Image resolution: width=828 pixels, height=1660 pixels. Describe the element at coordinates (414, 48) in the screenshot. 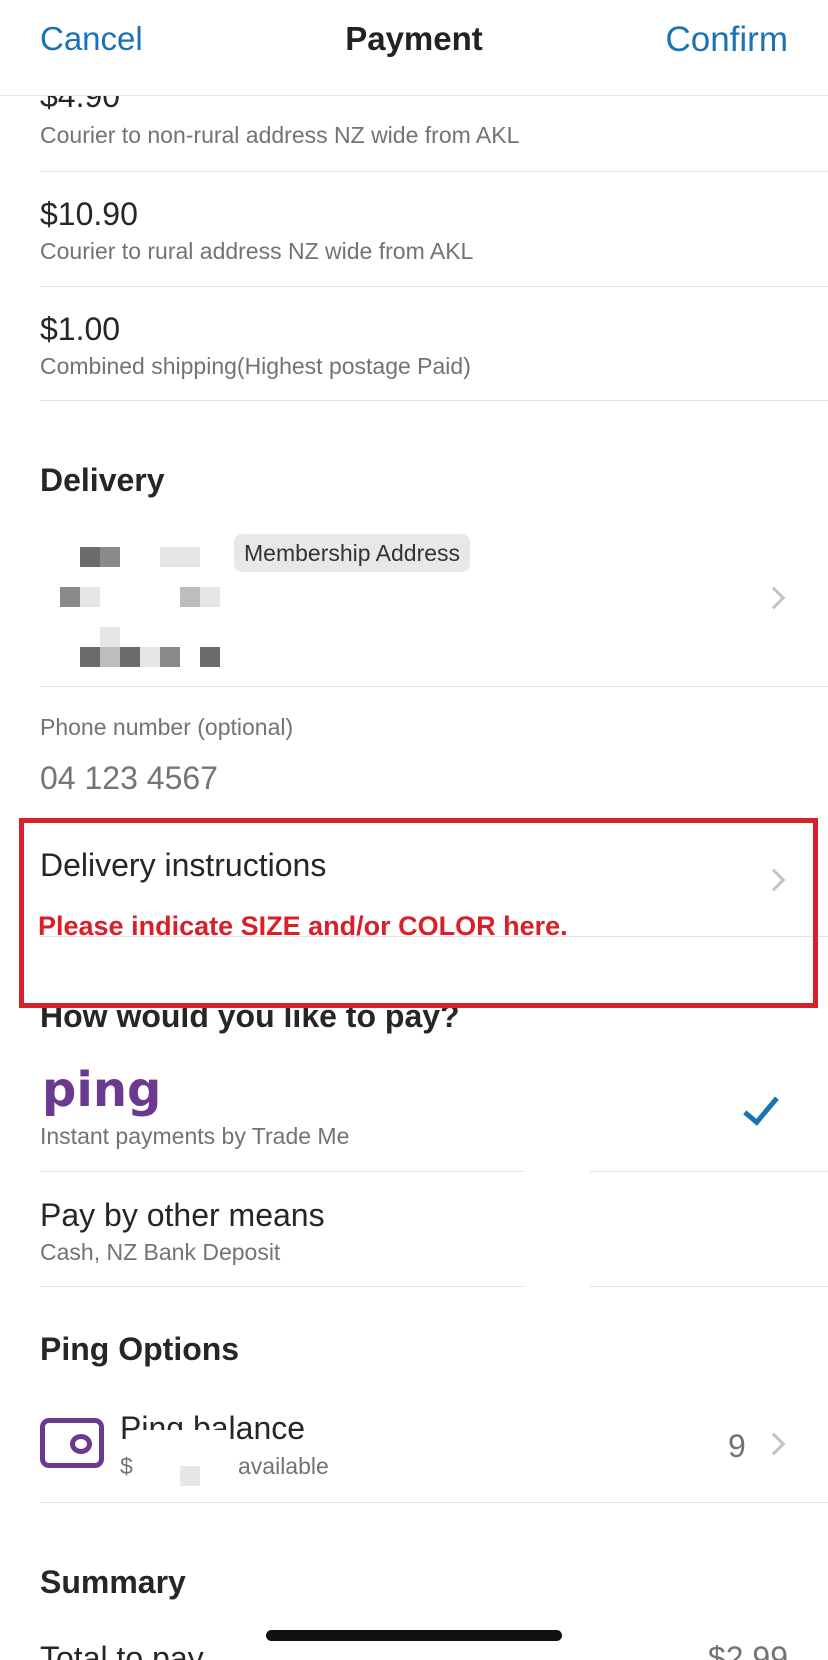

I see `navigation-bar: Cancel Payment Confirm` at that location.